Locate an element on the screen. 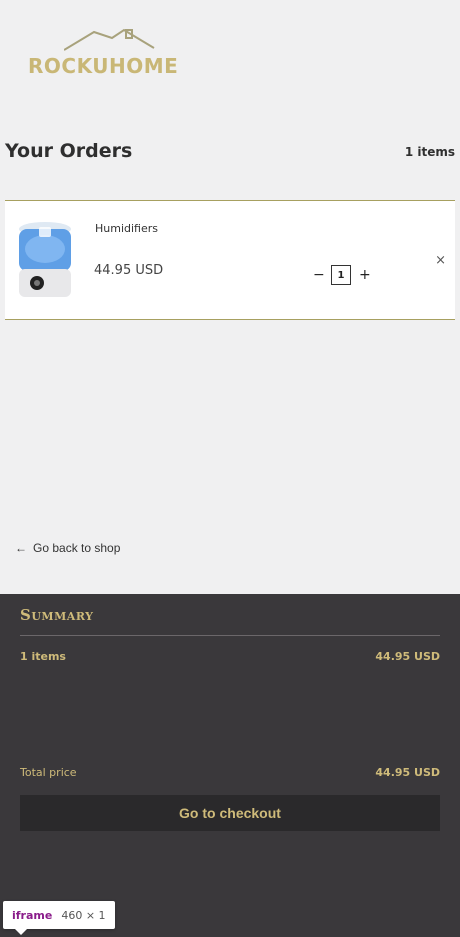  summary-divider is located at coordinates (230, 635).